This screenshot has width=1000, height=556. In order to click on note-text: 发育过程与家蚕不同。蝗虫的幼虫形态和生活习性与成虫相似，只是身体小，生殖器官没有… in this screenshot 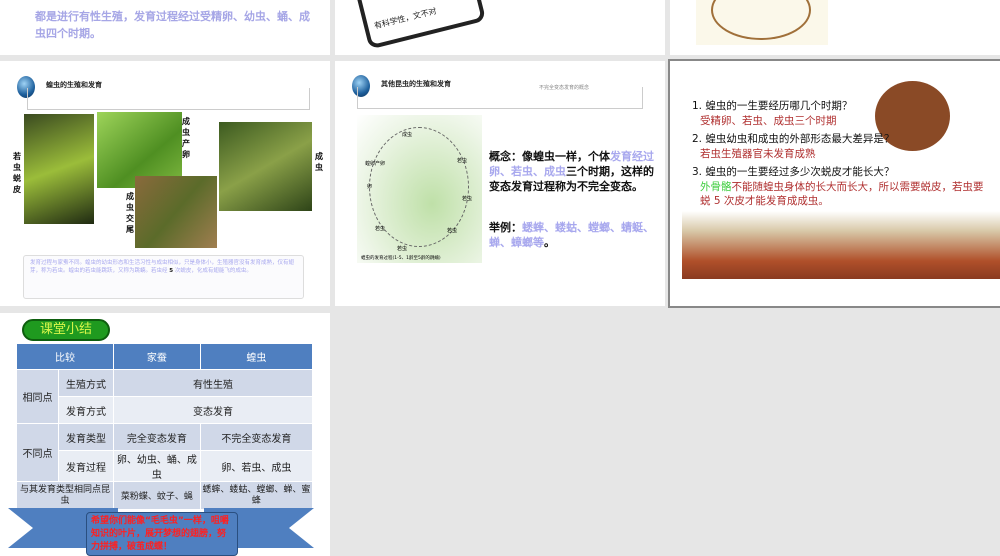, I will do `click(162, 267)`.